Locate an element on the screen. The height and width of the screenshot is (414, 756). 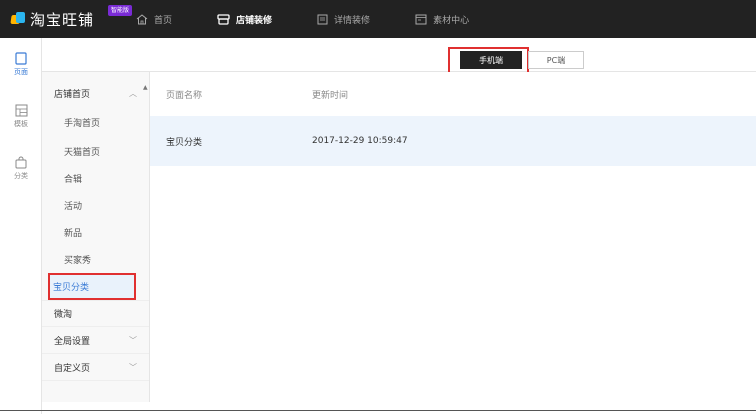
menu-item-global-settings: 全局设置 ﹀ is located at coordinates (95, 340).